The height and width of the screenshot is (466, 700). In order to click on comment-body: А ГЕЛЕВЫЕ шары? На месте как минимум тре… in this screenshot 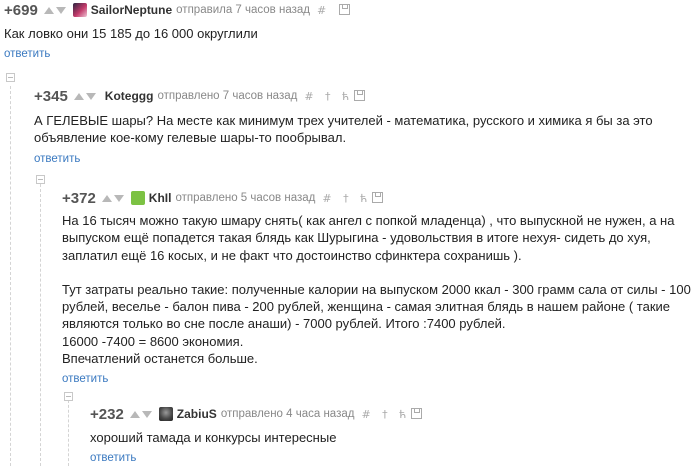, I will do `click(343, 129)`.